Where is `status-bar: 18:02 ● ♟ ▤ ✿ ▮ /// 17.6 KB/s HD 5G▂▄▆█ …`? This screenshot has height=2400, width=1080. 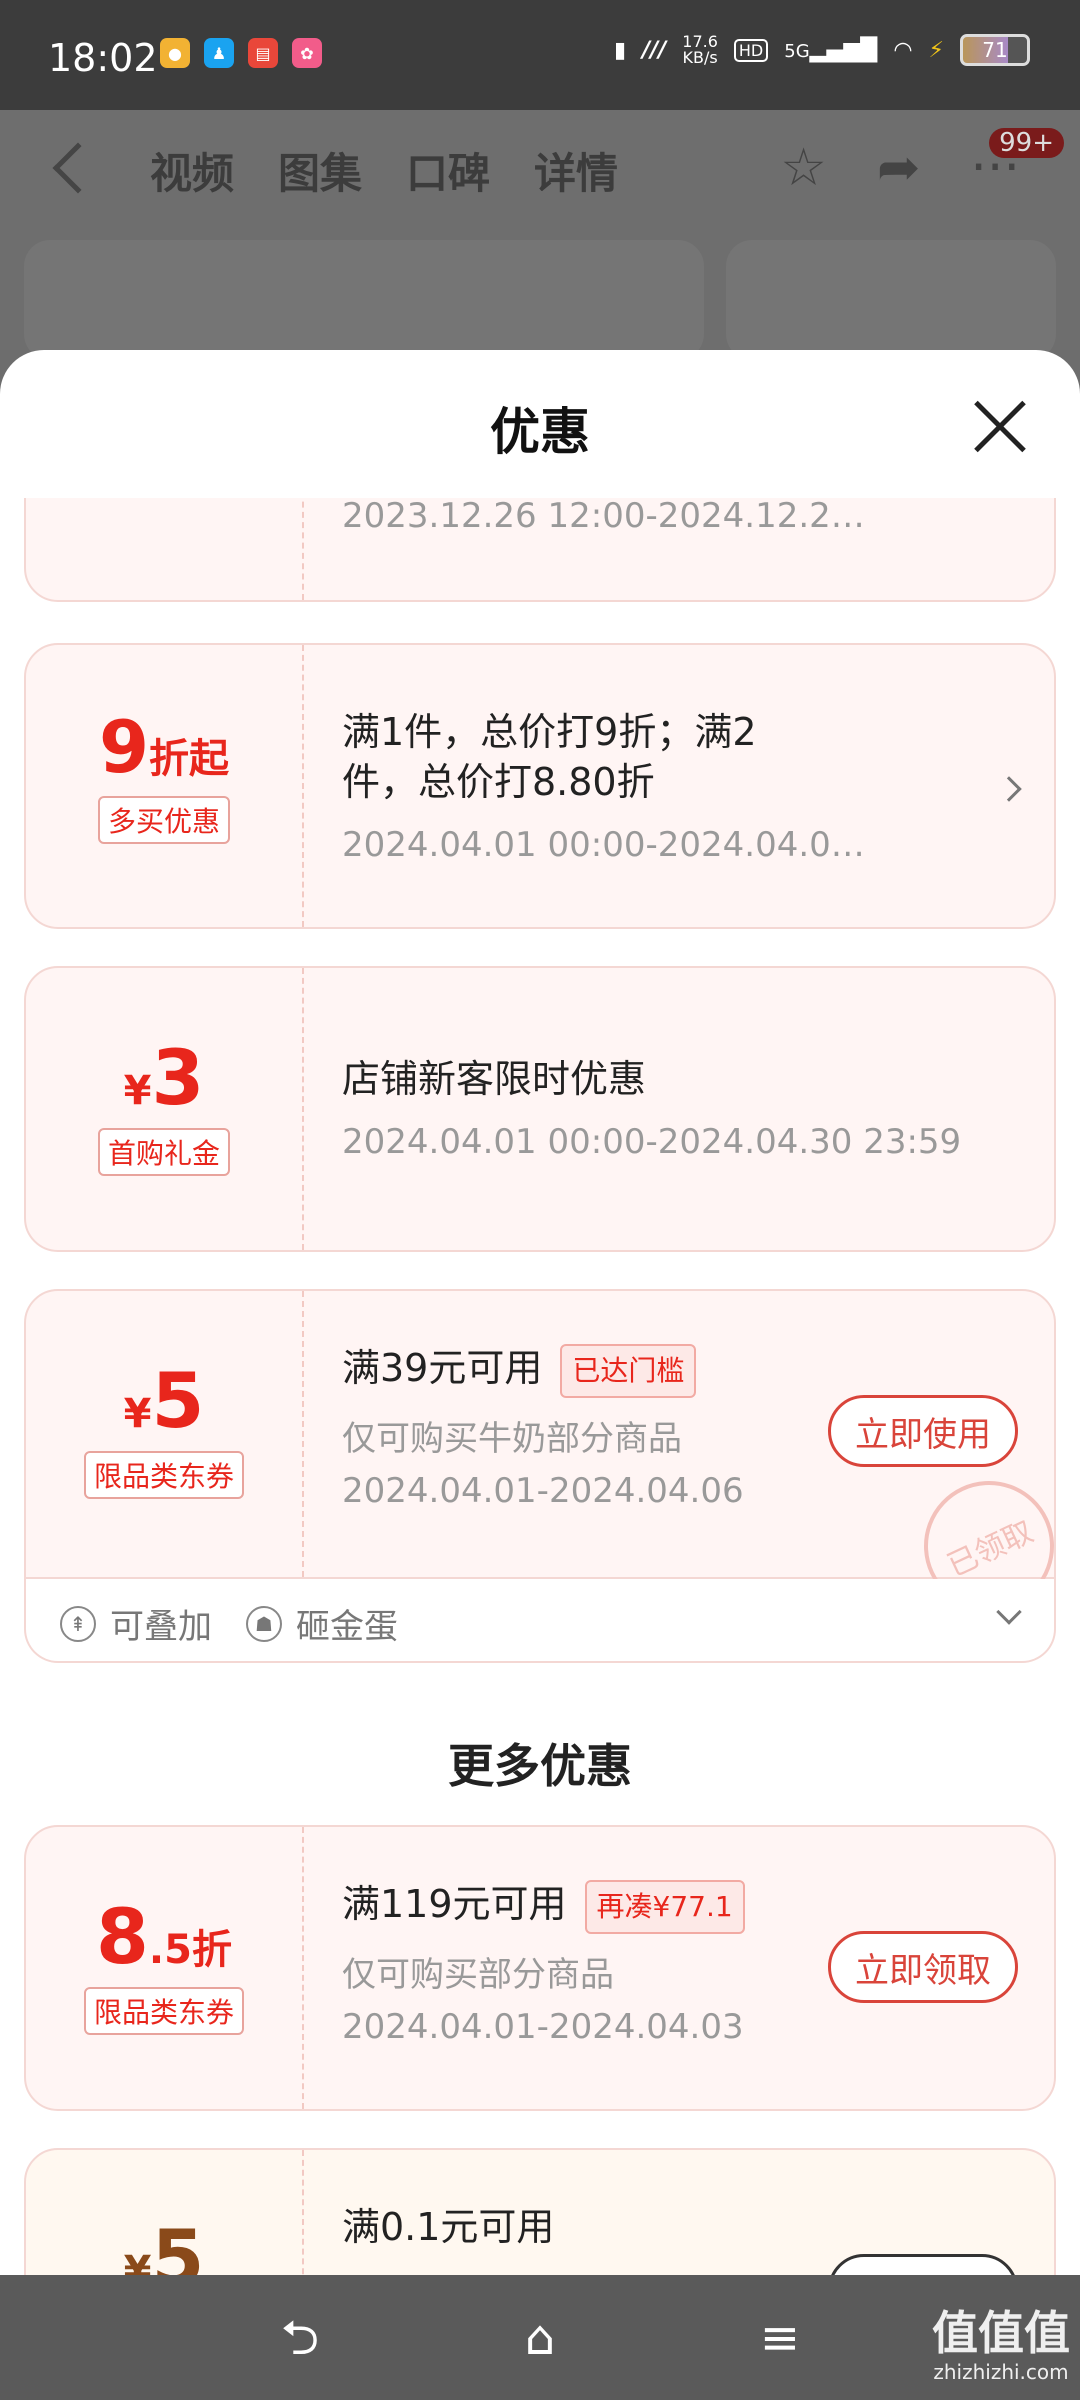 status-bar: 18:02 ● ♟ ▤ ✿ ▮ /// 17.6 KB/s HD 5G▂▄▆█ … is located at coordinates (540, 55).